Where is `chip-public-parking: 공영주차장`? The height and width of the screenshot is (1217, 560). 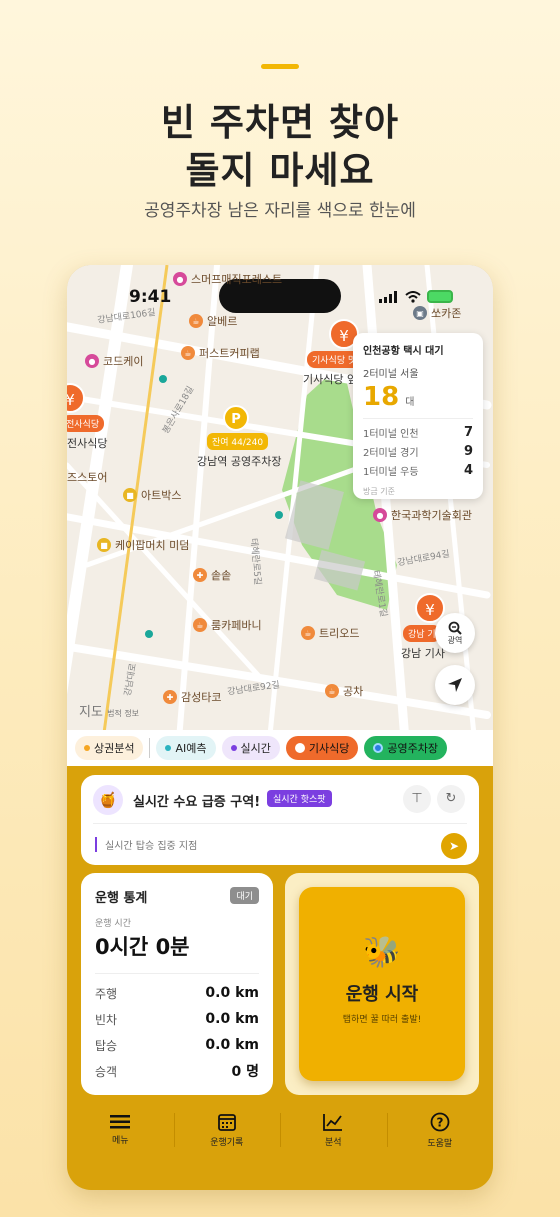
chip-public-parking: 공영주차장 is located at coordinates (405, 748).